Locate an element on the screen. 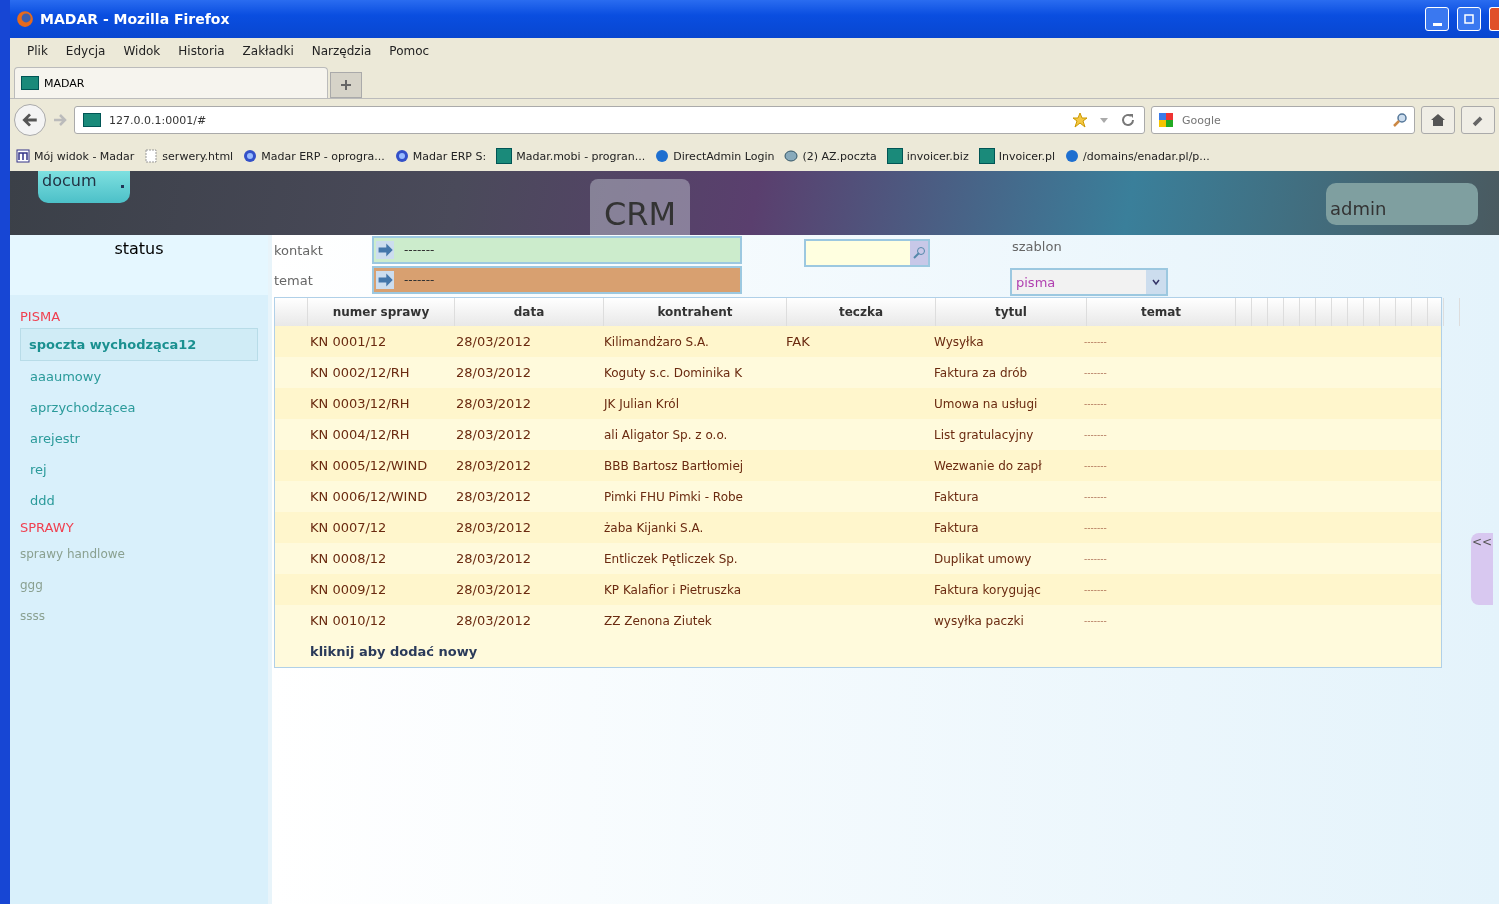 The width and height of the screenshot is (1499, 904). table-cell-text: Wezwanie do zapł is located at coordinates (988, 465).